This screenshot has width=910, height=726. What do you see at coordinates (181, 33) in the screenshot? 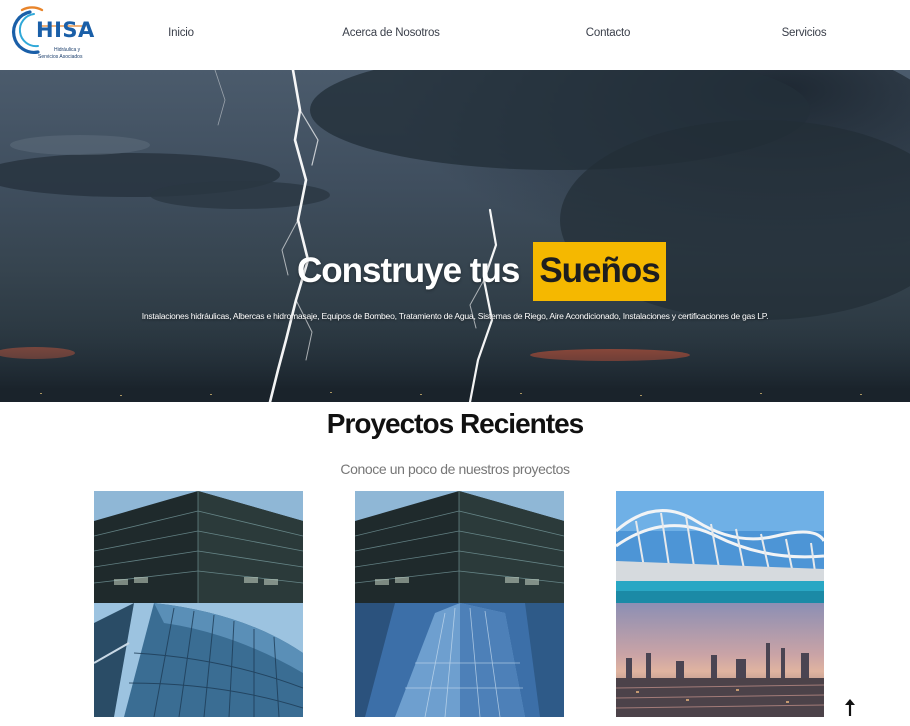
I see `nav-link-inicio: Inicio` at bounding box center [181, 33].